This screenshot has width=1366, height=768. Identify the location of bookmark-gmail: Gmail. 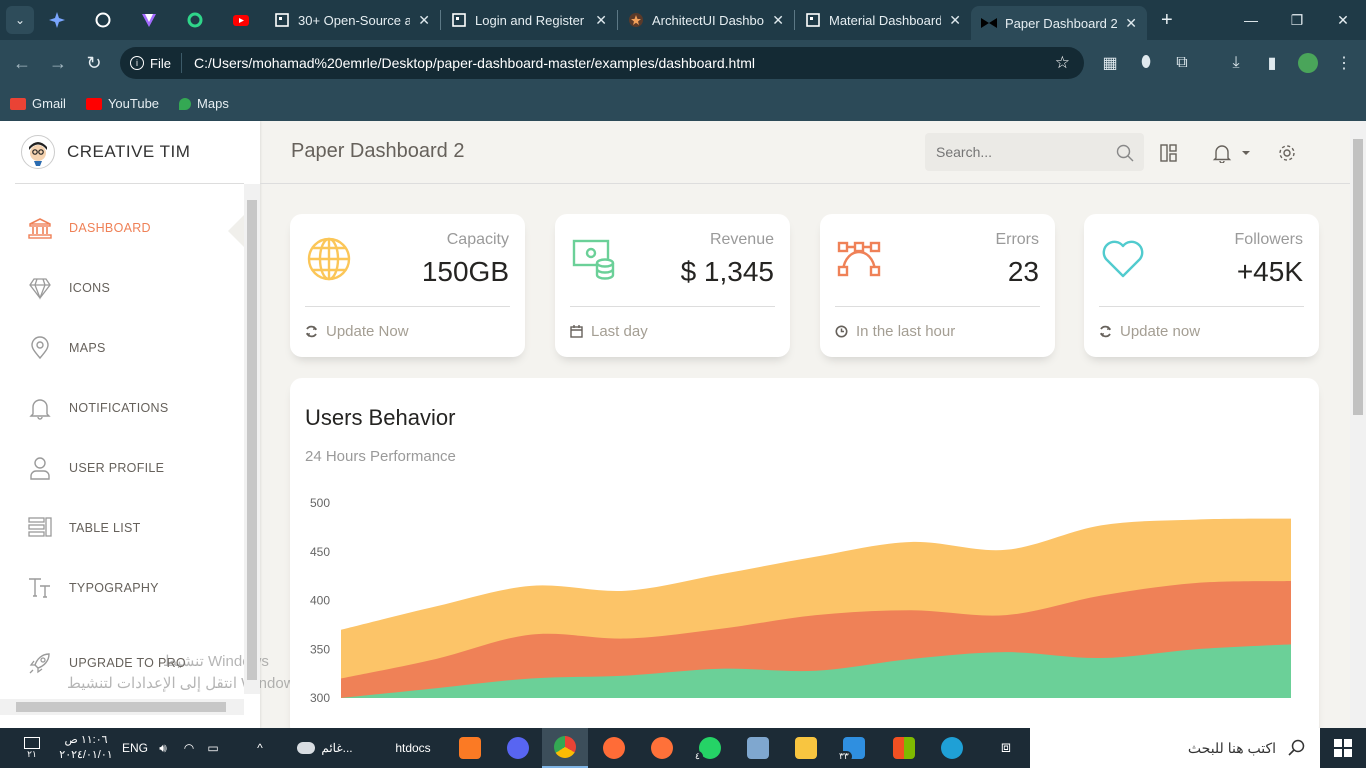
(38, 103).